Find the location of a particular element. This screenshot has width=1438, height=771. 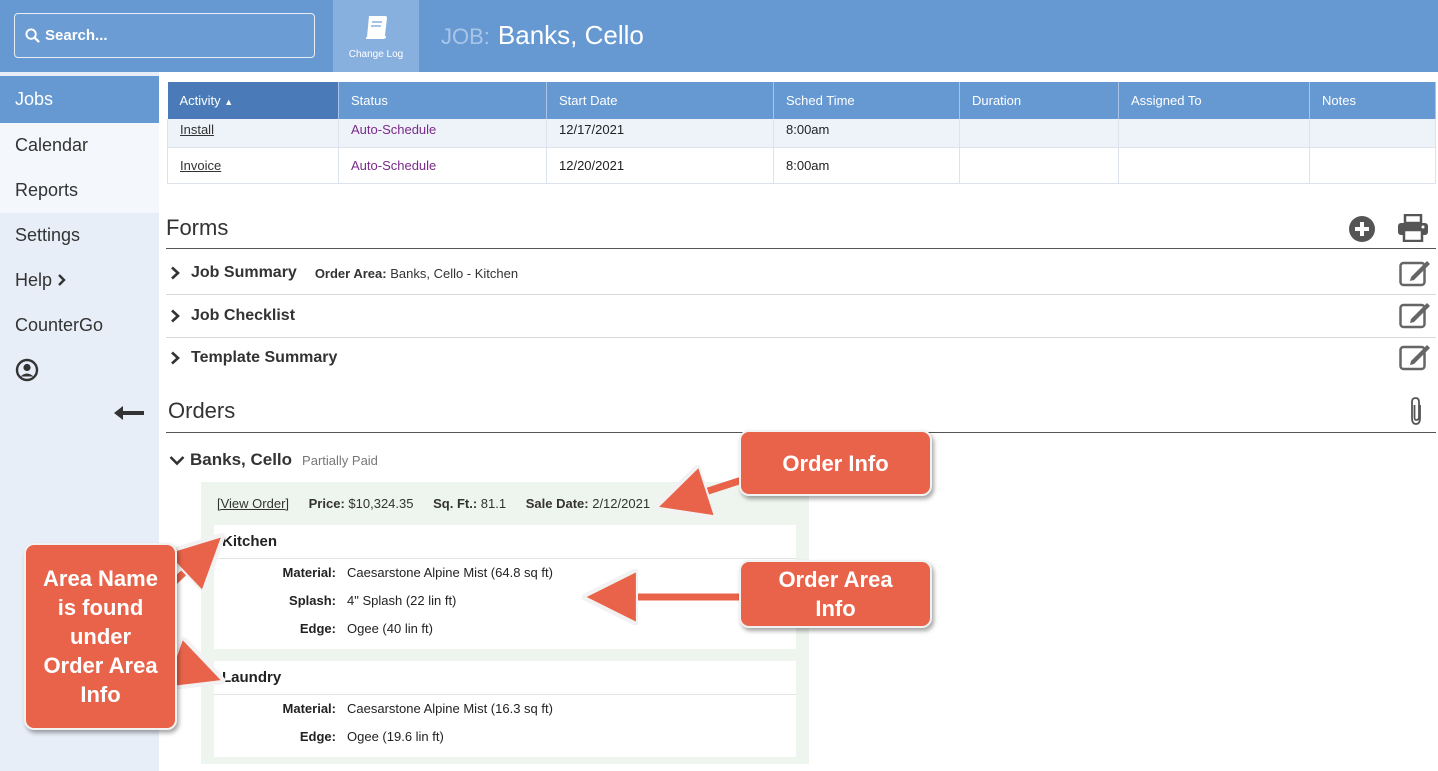

order-sale-date: 2/12/2021 is located at coordinates (621, 503).